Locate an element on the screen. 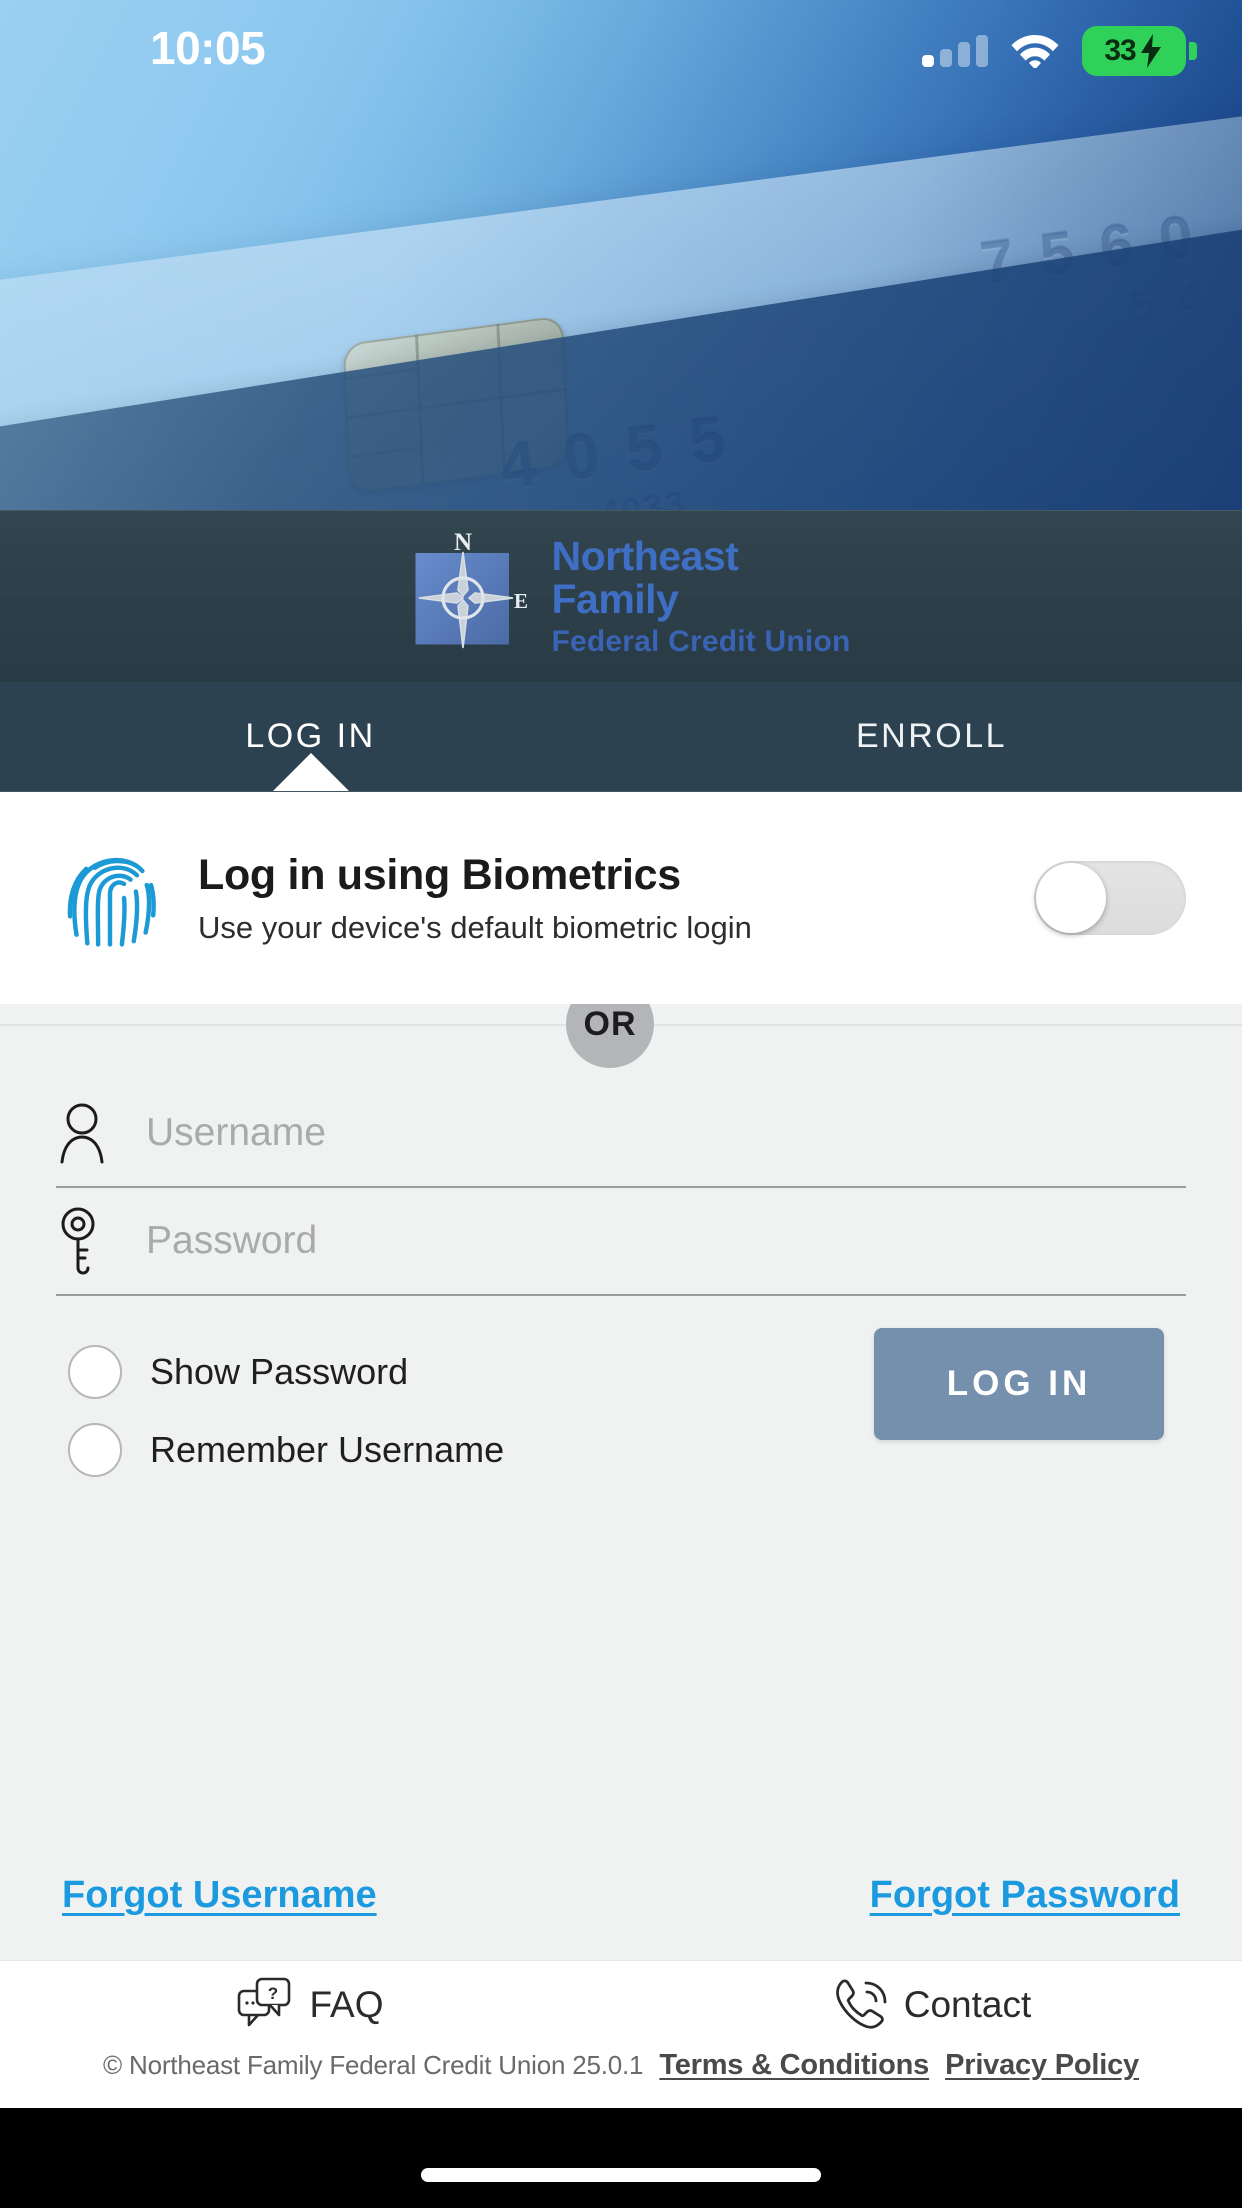  compass-east-label: E is located at coordinates (521, 601).